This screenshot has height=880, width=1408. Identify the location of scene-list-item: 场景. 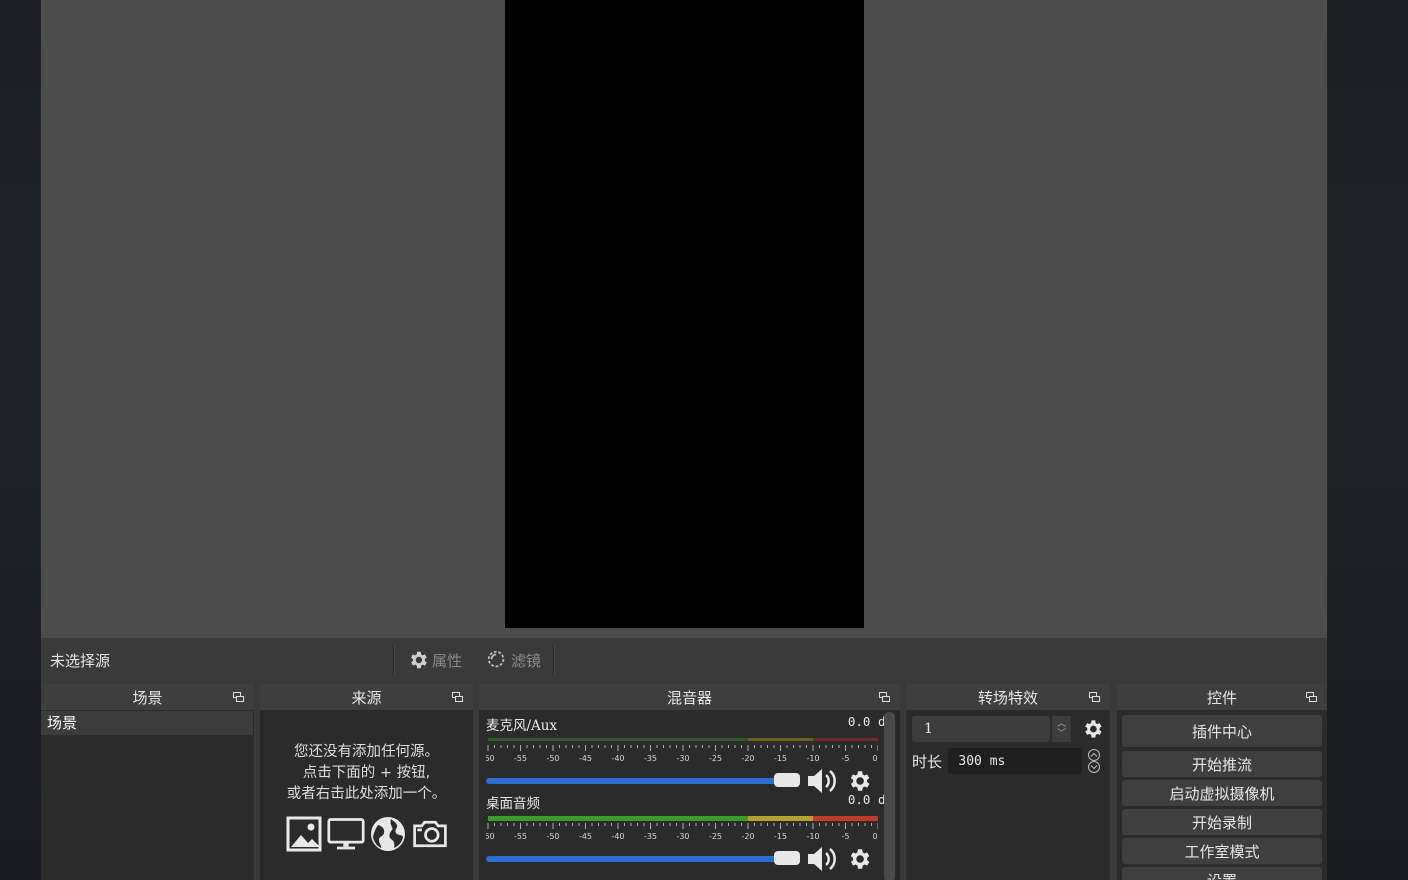
(147, 723).